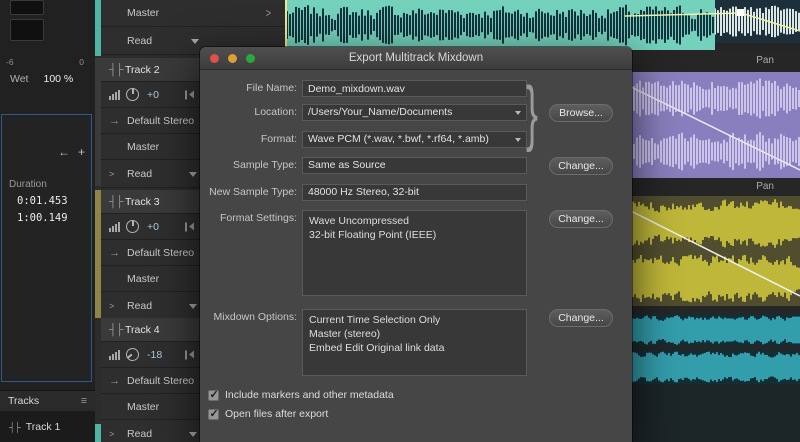  Describe the element at coordinates (142, 201) in the screenshot. I see `track-name: Track 3` at that location.